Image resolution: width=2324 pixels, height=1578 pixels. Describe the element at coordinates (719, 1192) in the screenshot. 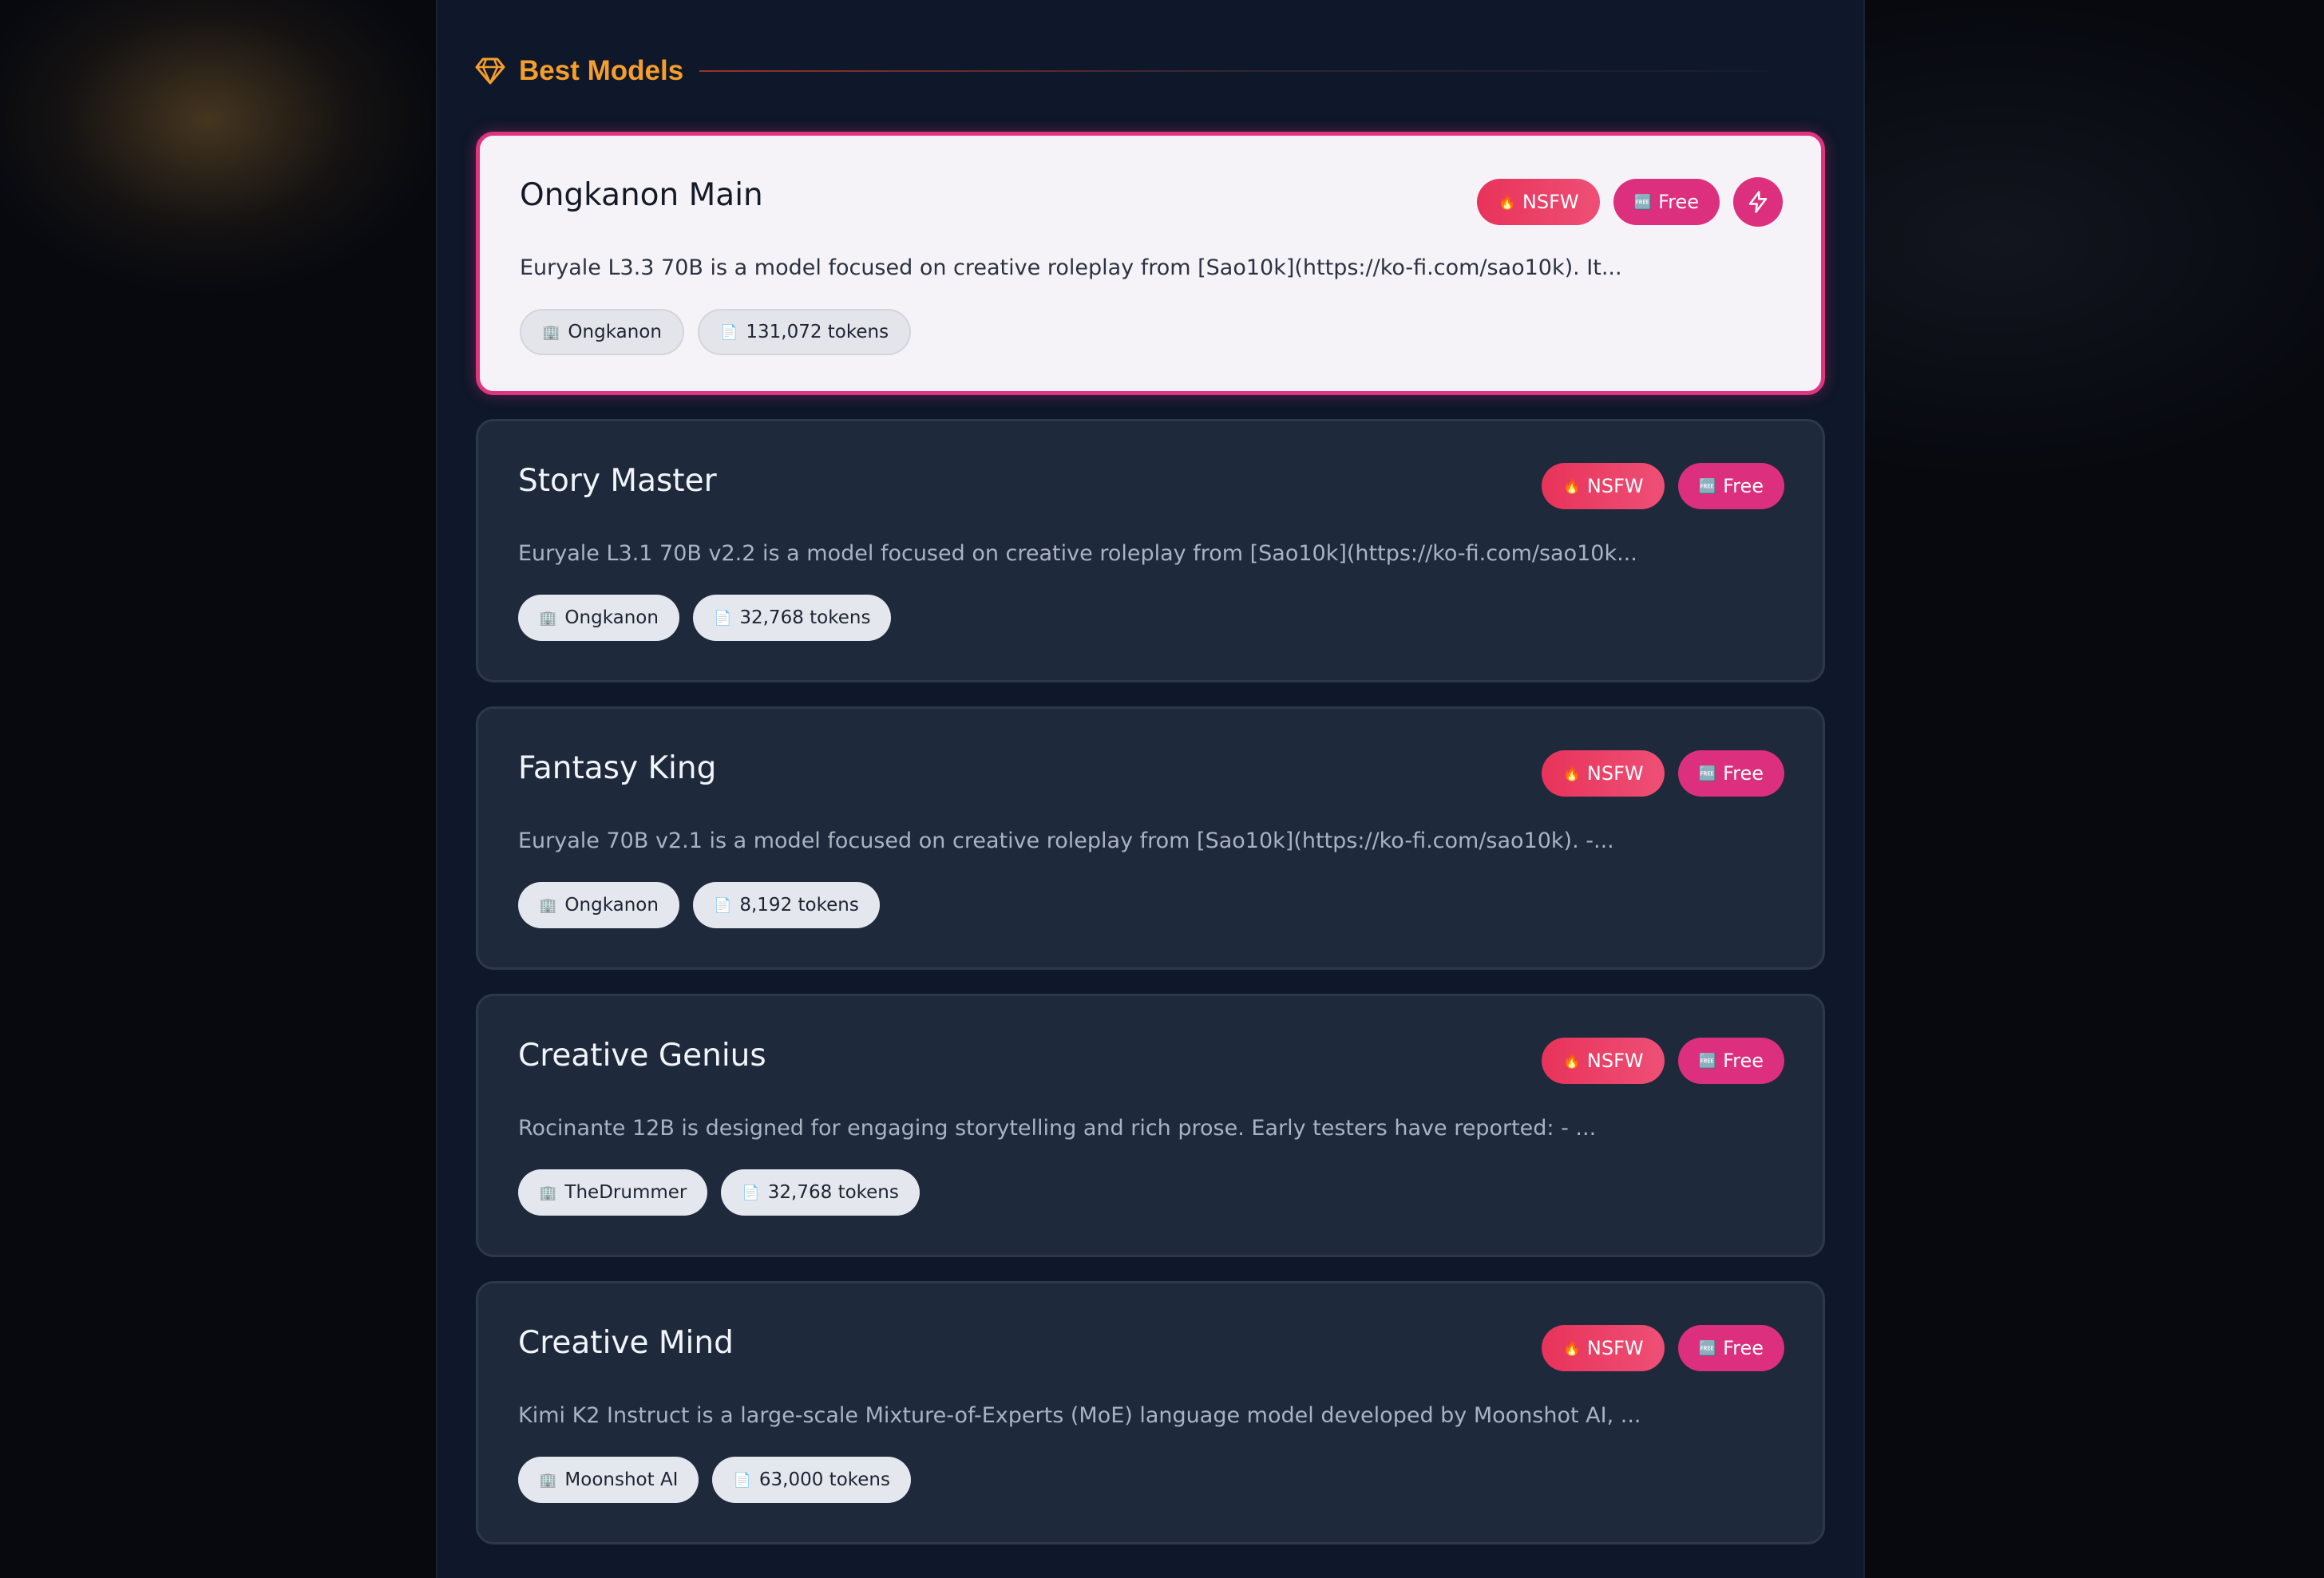

I see `meta-row: 🏢 TheDrummer 📄 32,768 tokens` at that location.